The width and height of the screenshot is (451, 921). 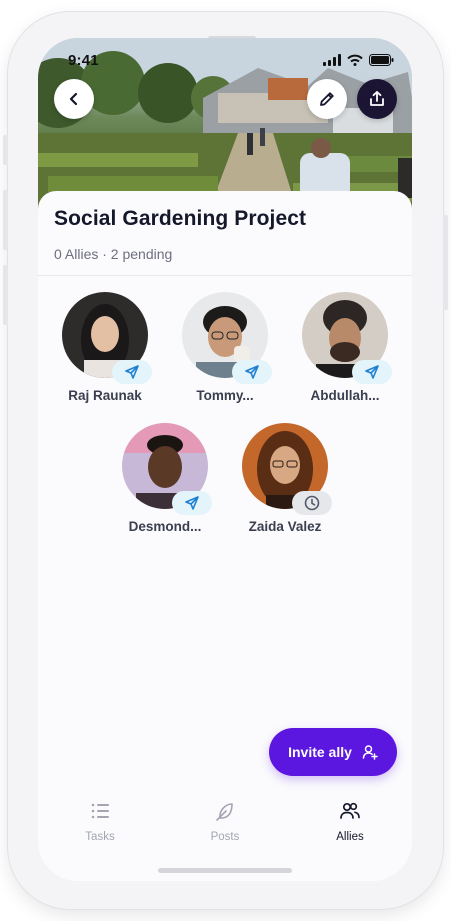 I want to click on home-indicator, so click(x=225, y=870).